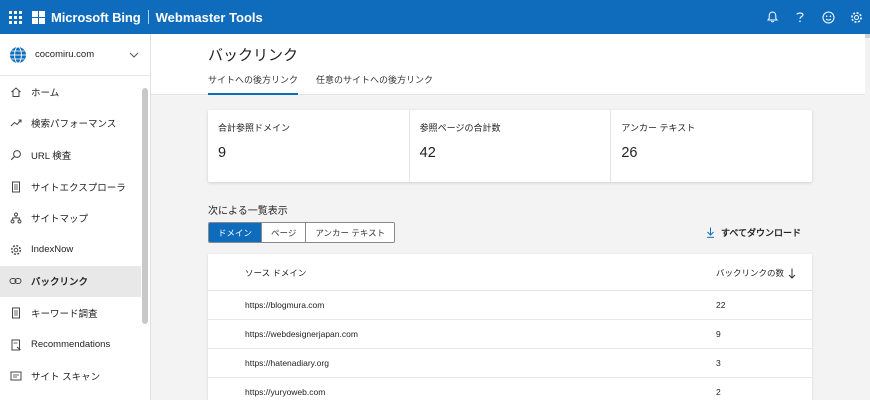  What do you see at coordinates (45, 93) in the screenshot?
I see `sidebar-item-label: ホーム` at bounding box center [45, 93].